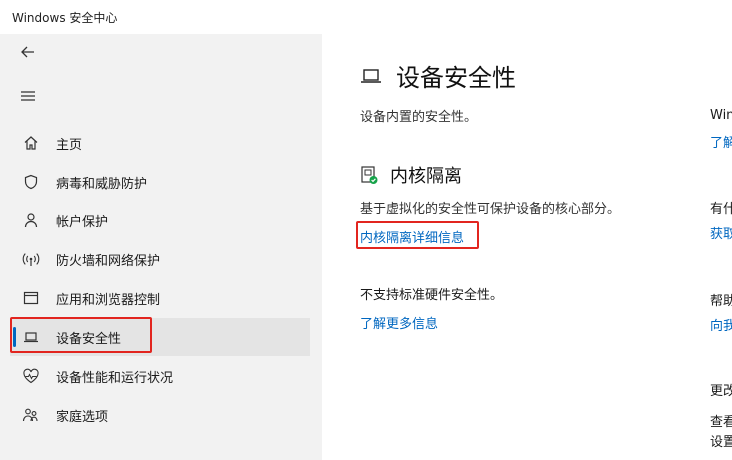 This screenshot has width=732, height=460. I want to click on core-isolation-icon, so click(369, 175).